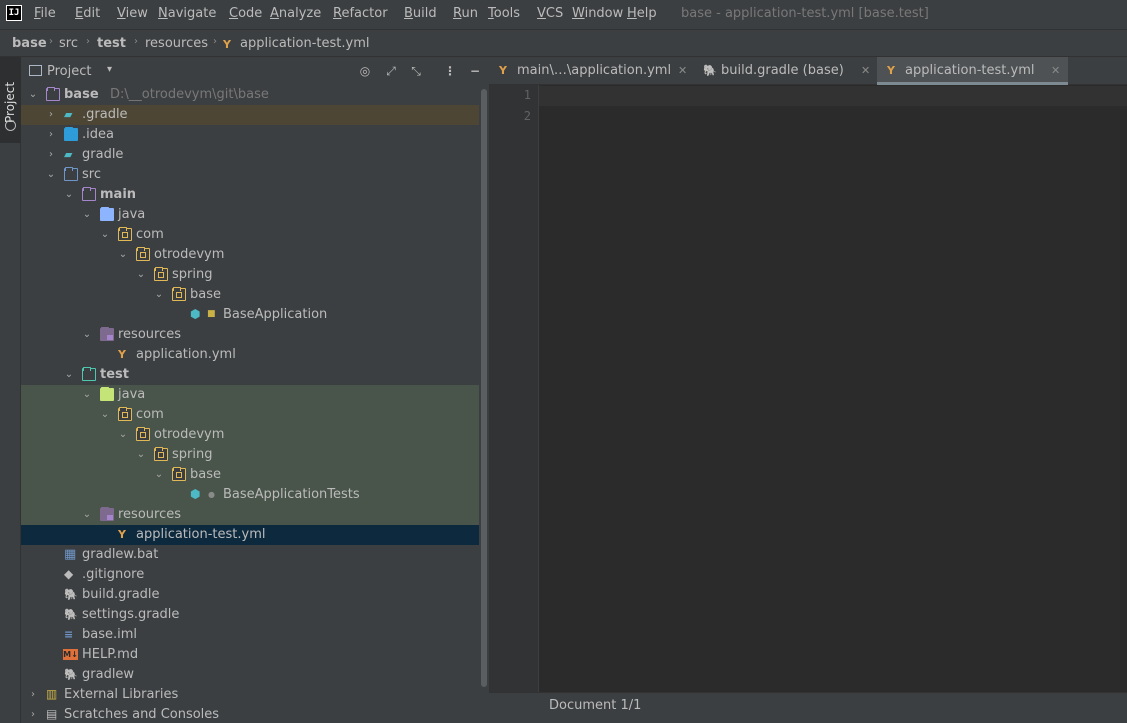  What do you see at coordinates (109, 69) in the screenshot?
I see `chevron-down-icon: ▾` at bounding box center [109, 69].